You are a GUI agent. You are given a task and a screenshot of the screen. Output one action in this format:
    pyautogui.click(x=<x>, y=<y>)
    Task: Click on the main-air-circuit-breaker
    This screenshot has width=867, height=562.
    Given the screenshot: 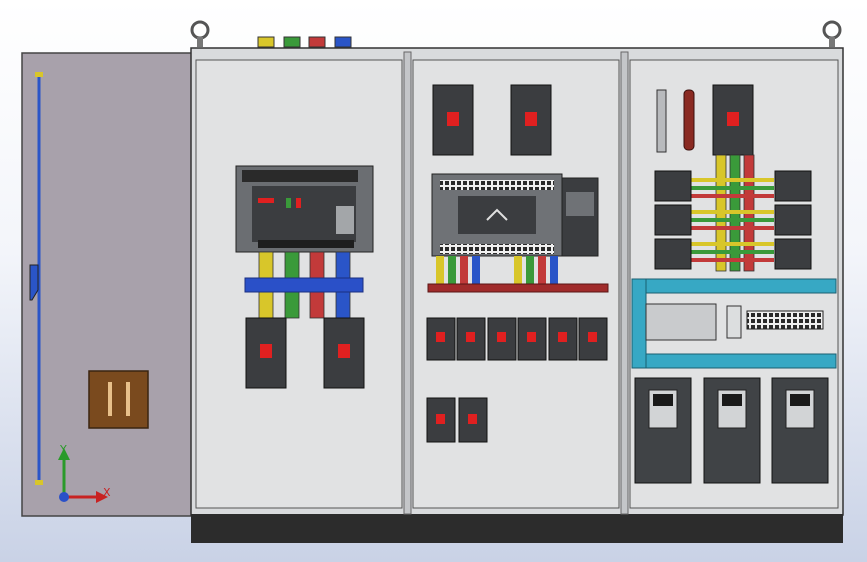 What is the action you would take?
    pyautogui.click(x=304, y=209)
    